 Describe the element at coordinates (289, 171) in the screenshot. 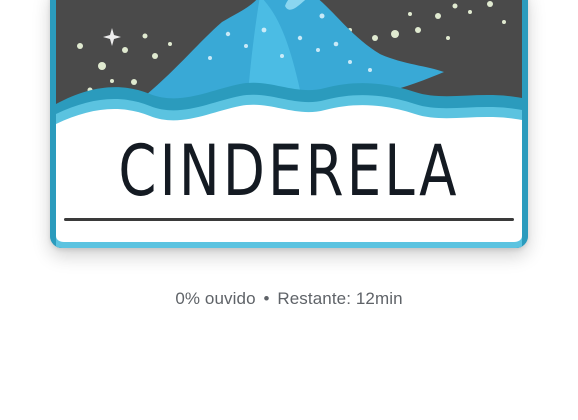

I see `book-title: CINDERELA` at that location.